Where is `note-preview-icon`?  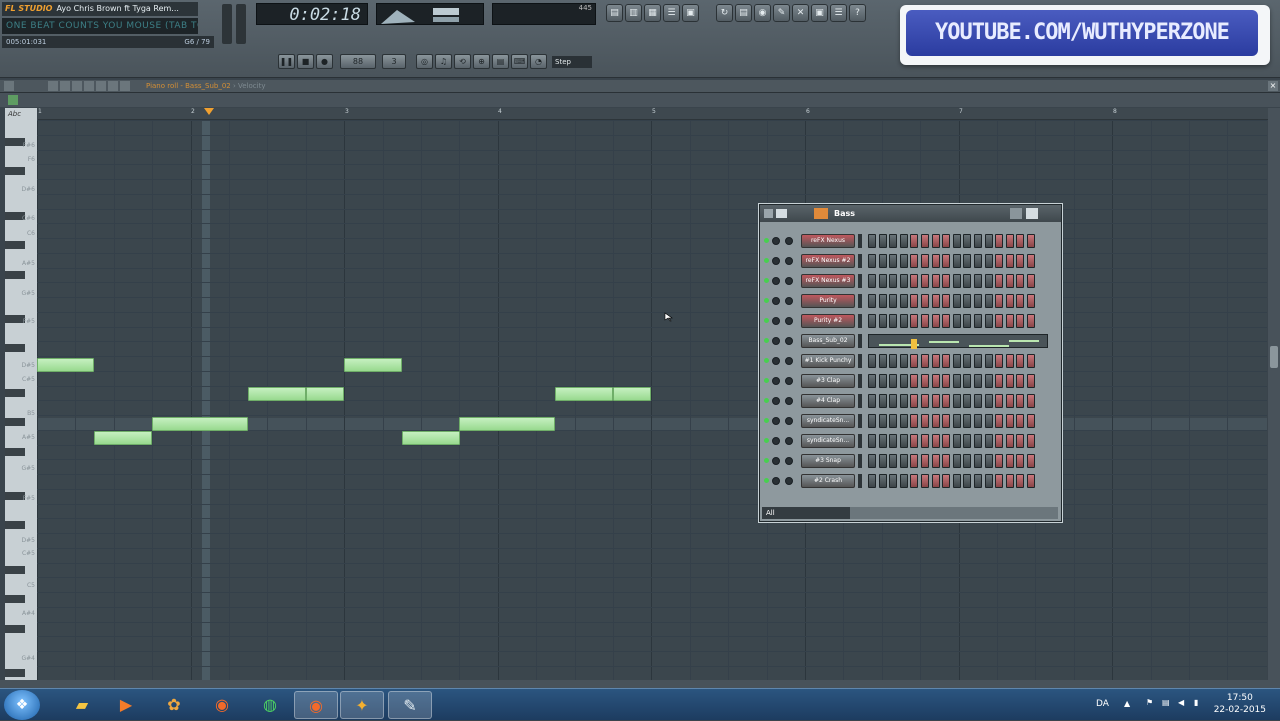 note-preview-icon is located at coordinates (13, 100).